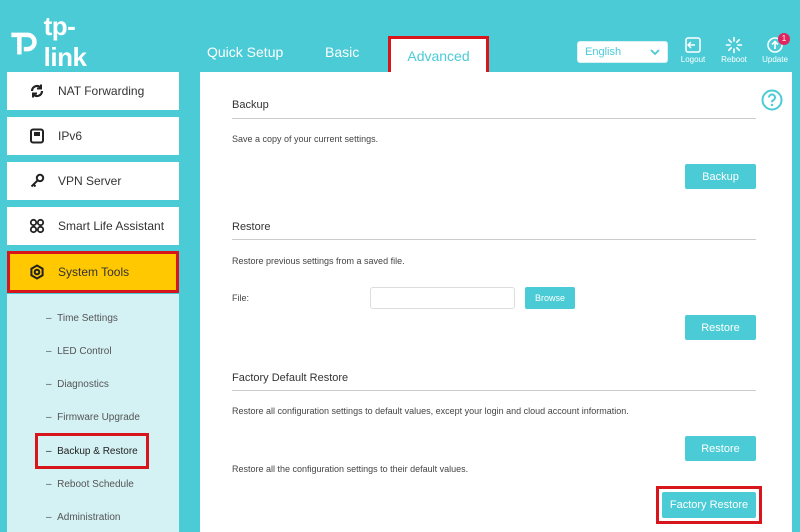 Image resolution: width=800 pixels, height=532 pixels. What do you see at coordinates (111, 226) in the screenshot?
I see `sidebar-item-label: Smart Life Assistant` at bounding box center [111, 226].